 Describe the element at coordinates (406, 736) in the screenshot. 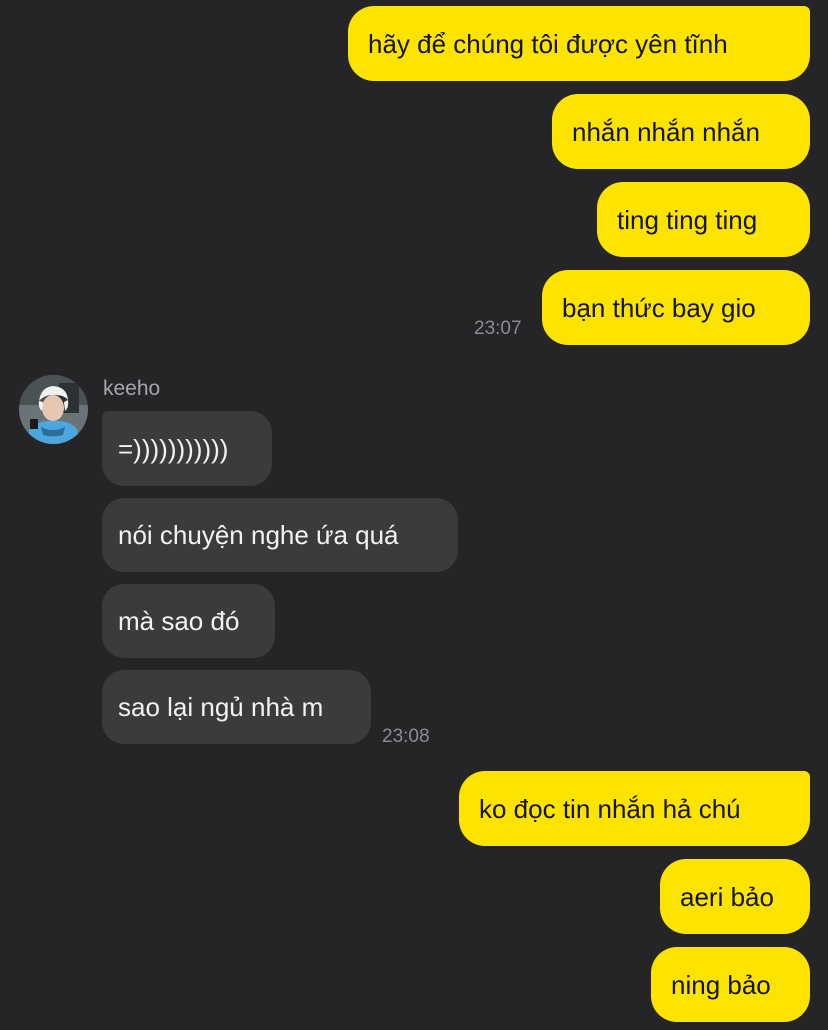

I see `message-timestamp: 23:08` at that location.